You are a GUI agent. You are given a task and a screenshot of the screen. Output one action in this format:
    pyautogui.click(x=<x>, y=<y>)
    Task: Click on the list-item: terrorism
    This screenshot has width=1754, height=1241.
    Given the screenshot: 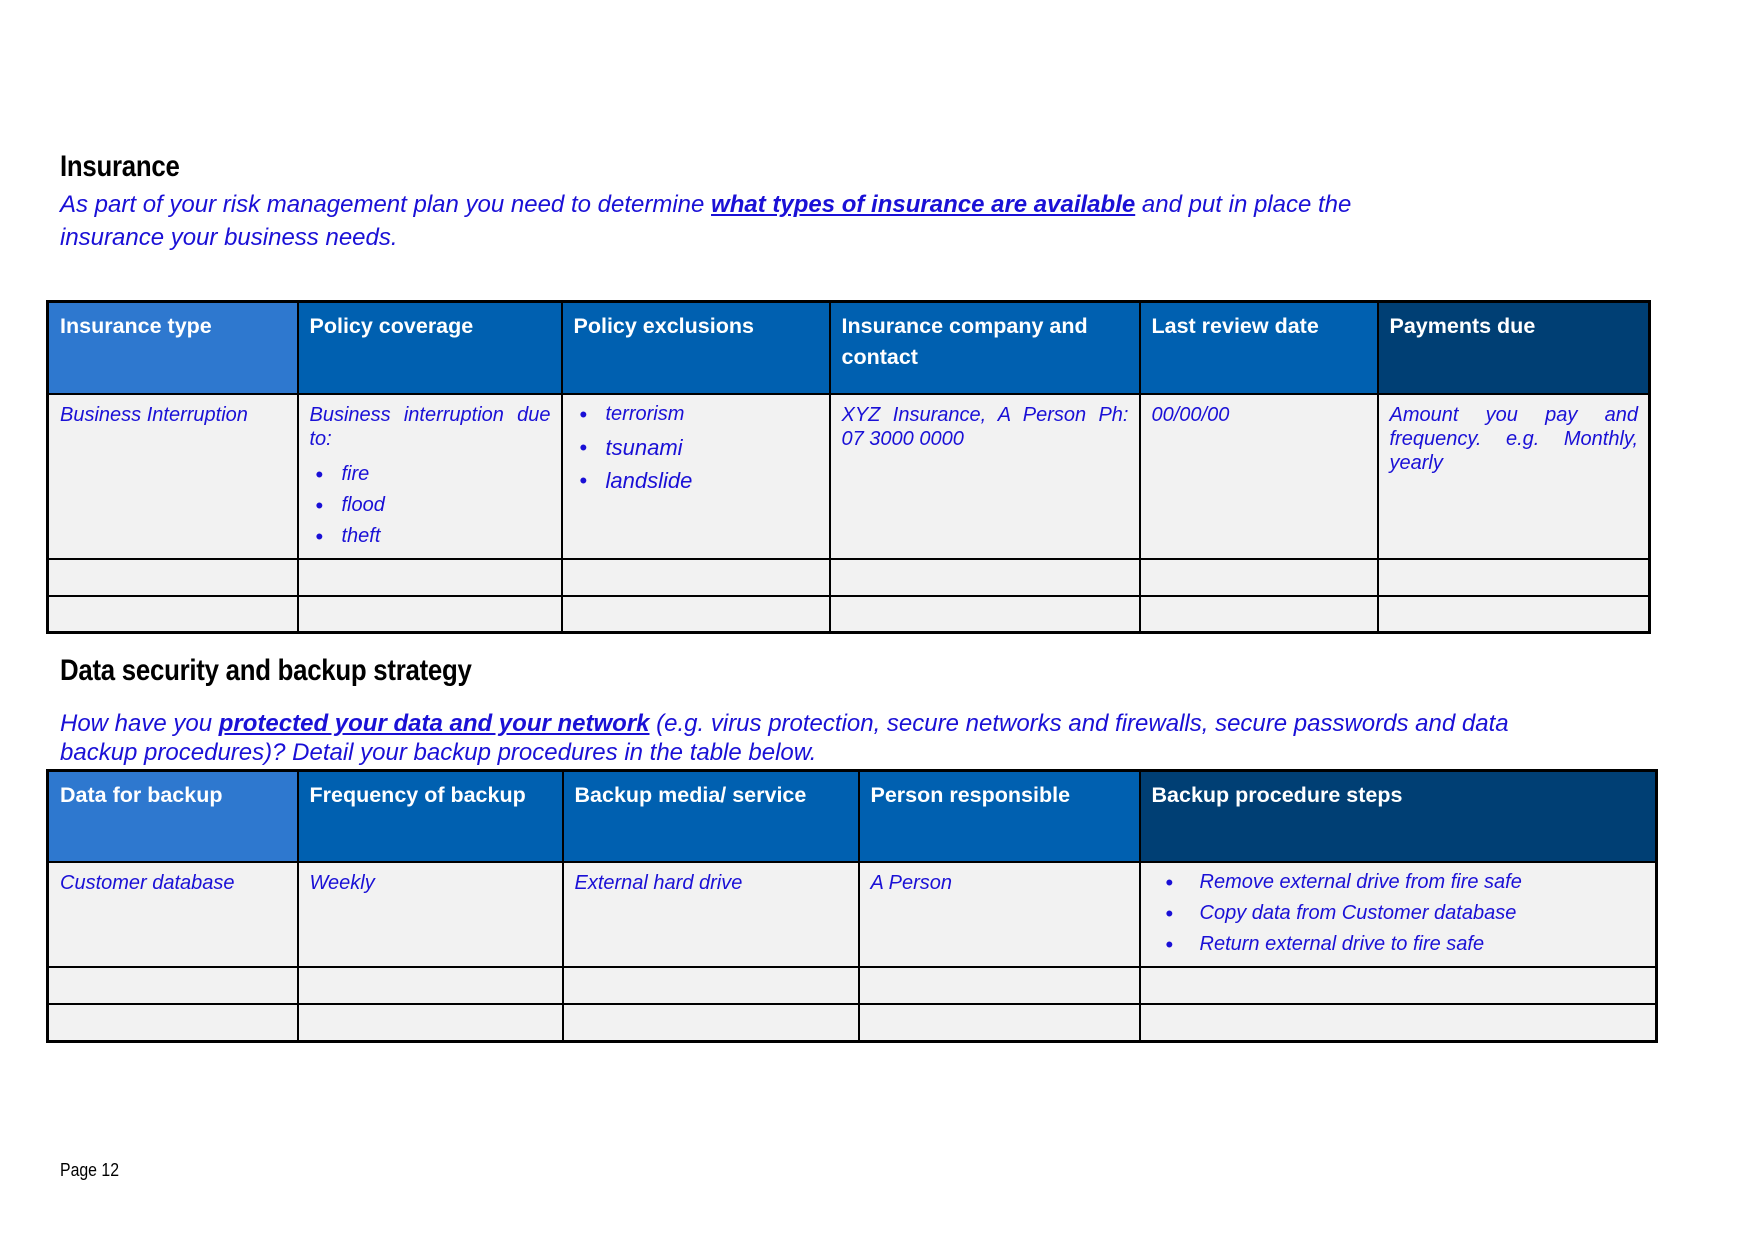 What is the action you would take?
    pyautogui.click(x=696, y=414)
    